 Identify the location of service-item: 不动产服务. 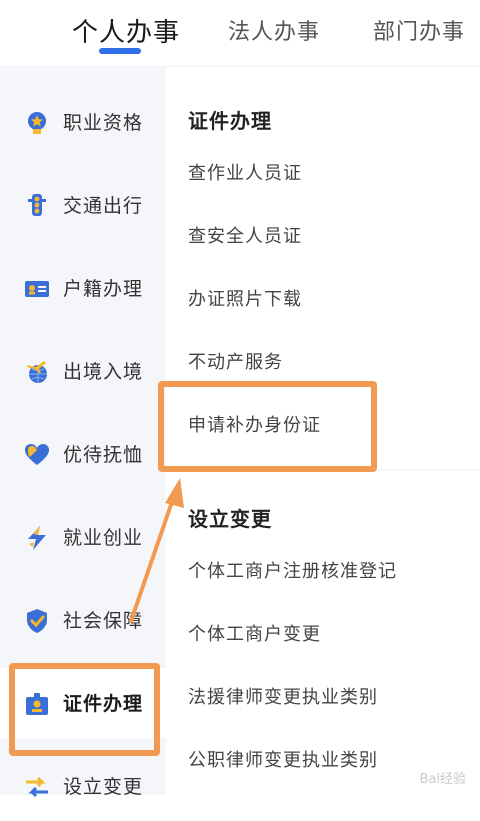
(235, 361).